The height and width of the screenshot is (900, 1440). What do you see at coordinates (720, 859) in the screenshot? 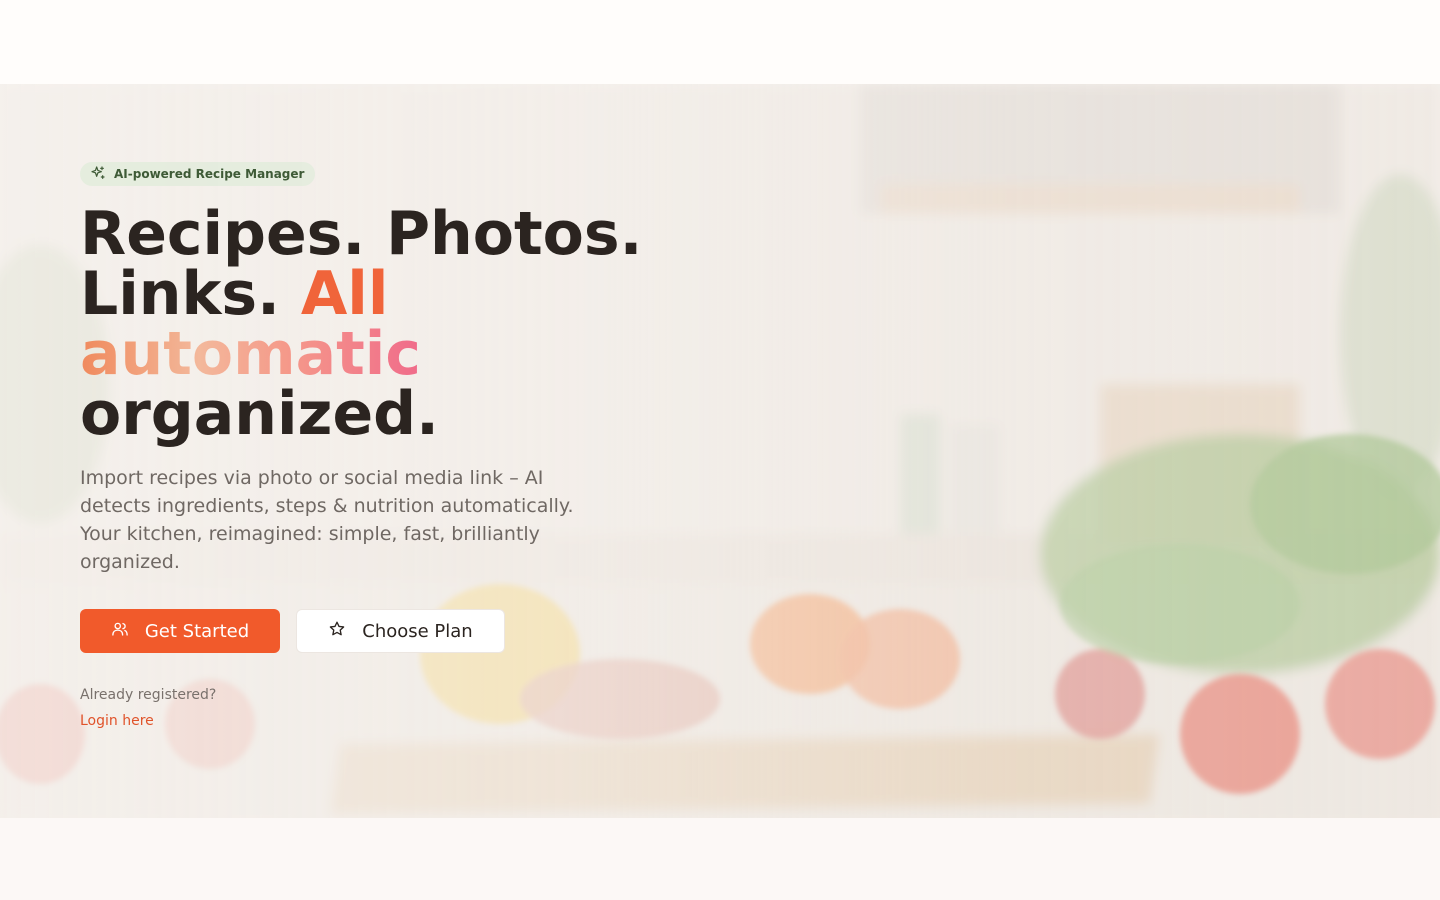
I see `bottom-section` at bounding box center [720, 859].